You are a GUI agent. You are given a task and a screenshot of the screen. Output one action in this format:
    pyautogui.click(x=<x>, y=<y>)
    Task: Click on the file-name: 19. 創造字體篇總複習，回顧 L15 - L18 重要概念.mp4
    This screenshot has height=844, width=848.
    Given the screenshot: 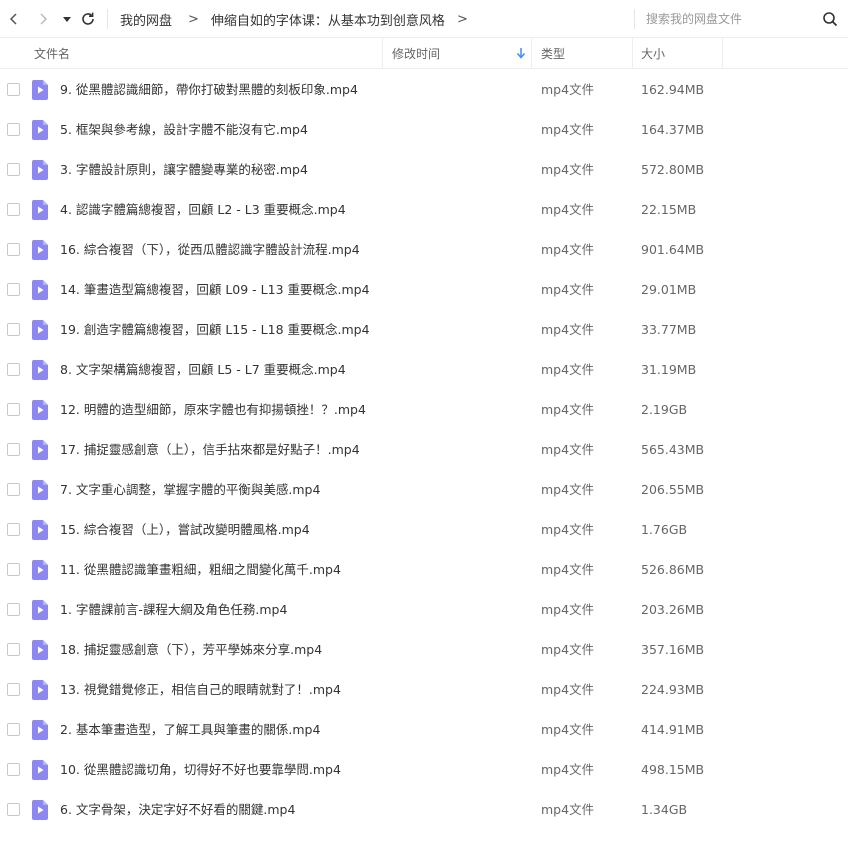 What is the action you would take?
    pyautogui.click(x=215, y=330)
    